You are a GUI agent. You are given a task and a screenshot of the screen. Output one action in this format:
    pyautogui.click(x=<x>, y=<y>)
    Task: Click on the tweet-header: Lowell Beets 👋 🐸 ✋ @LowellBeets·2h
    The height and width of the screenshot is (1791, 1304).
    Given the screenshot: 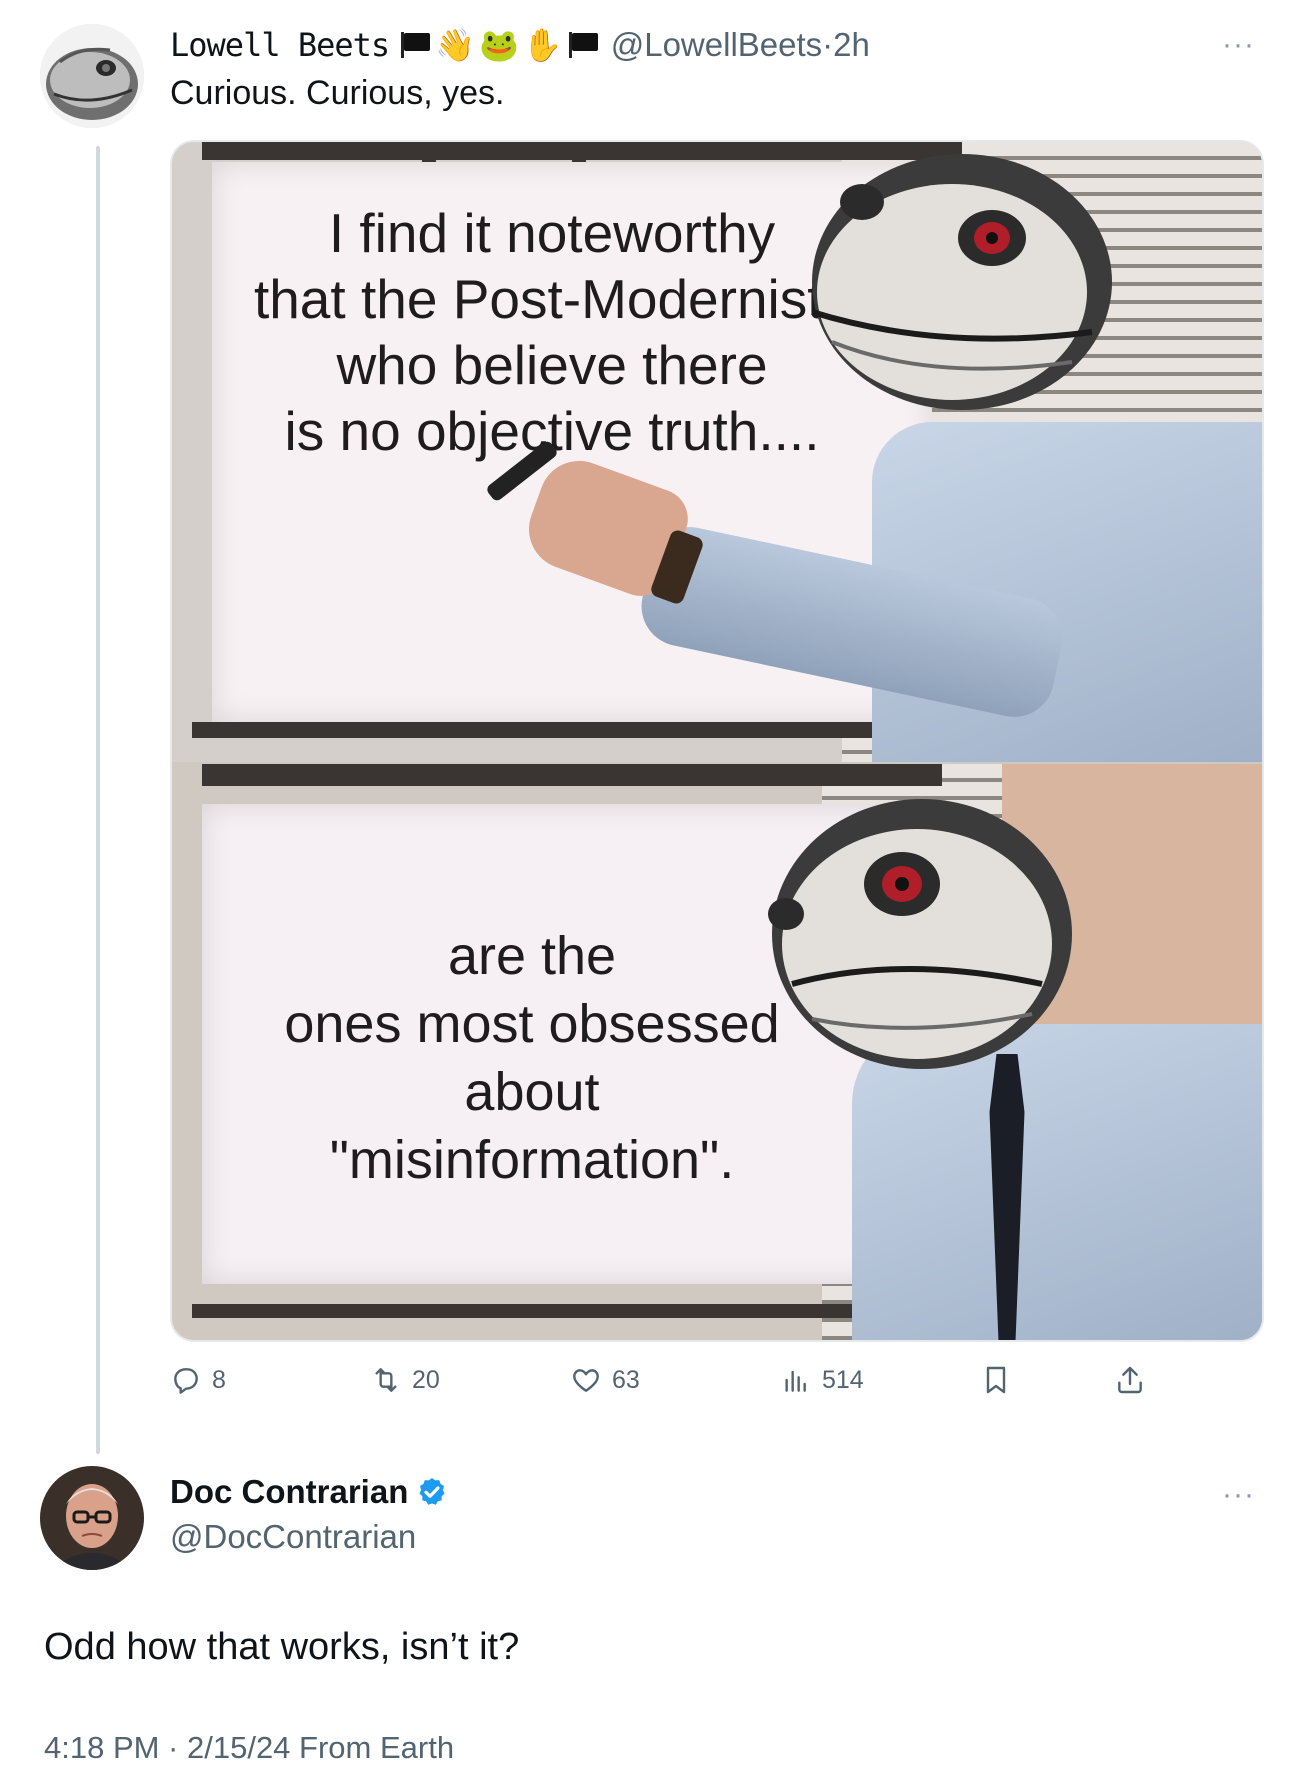 What is the action you would take?
    pyautogui.click(x=520, y=45)
    